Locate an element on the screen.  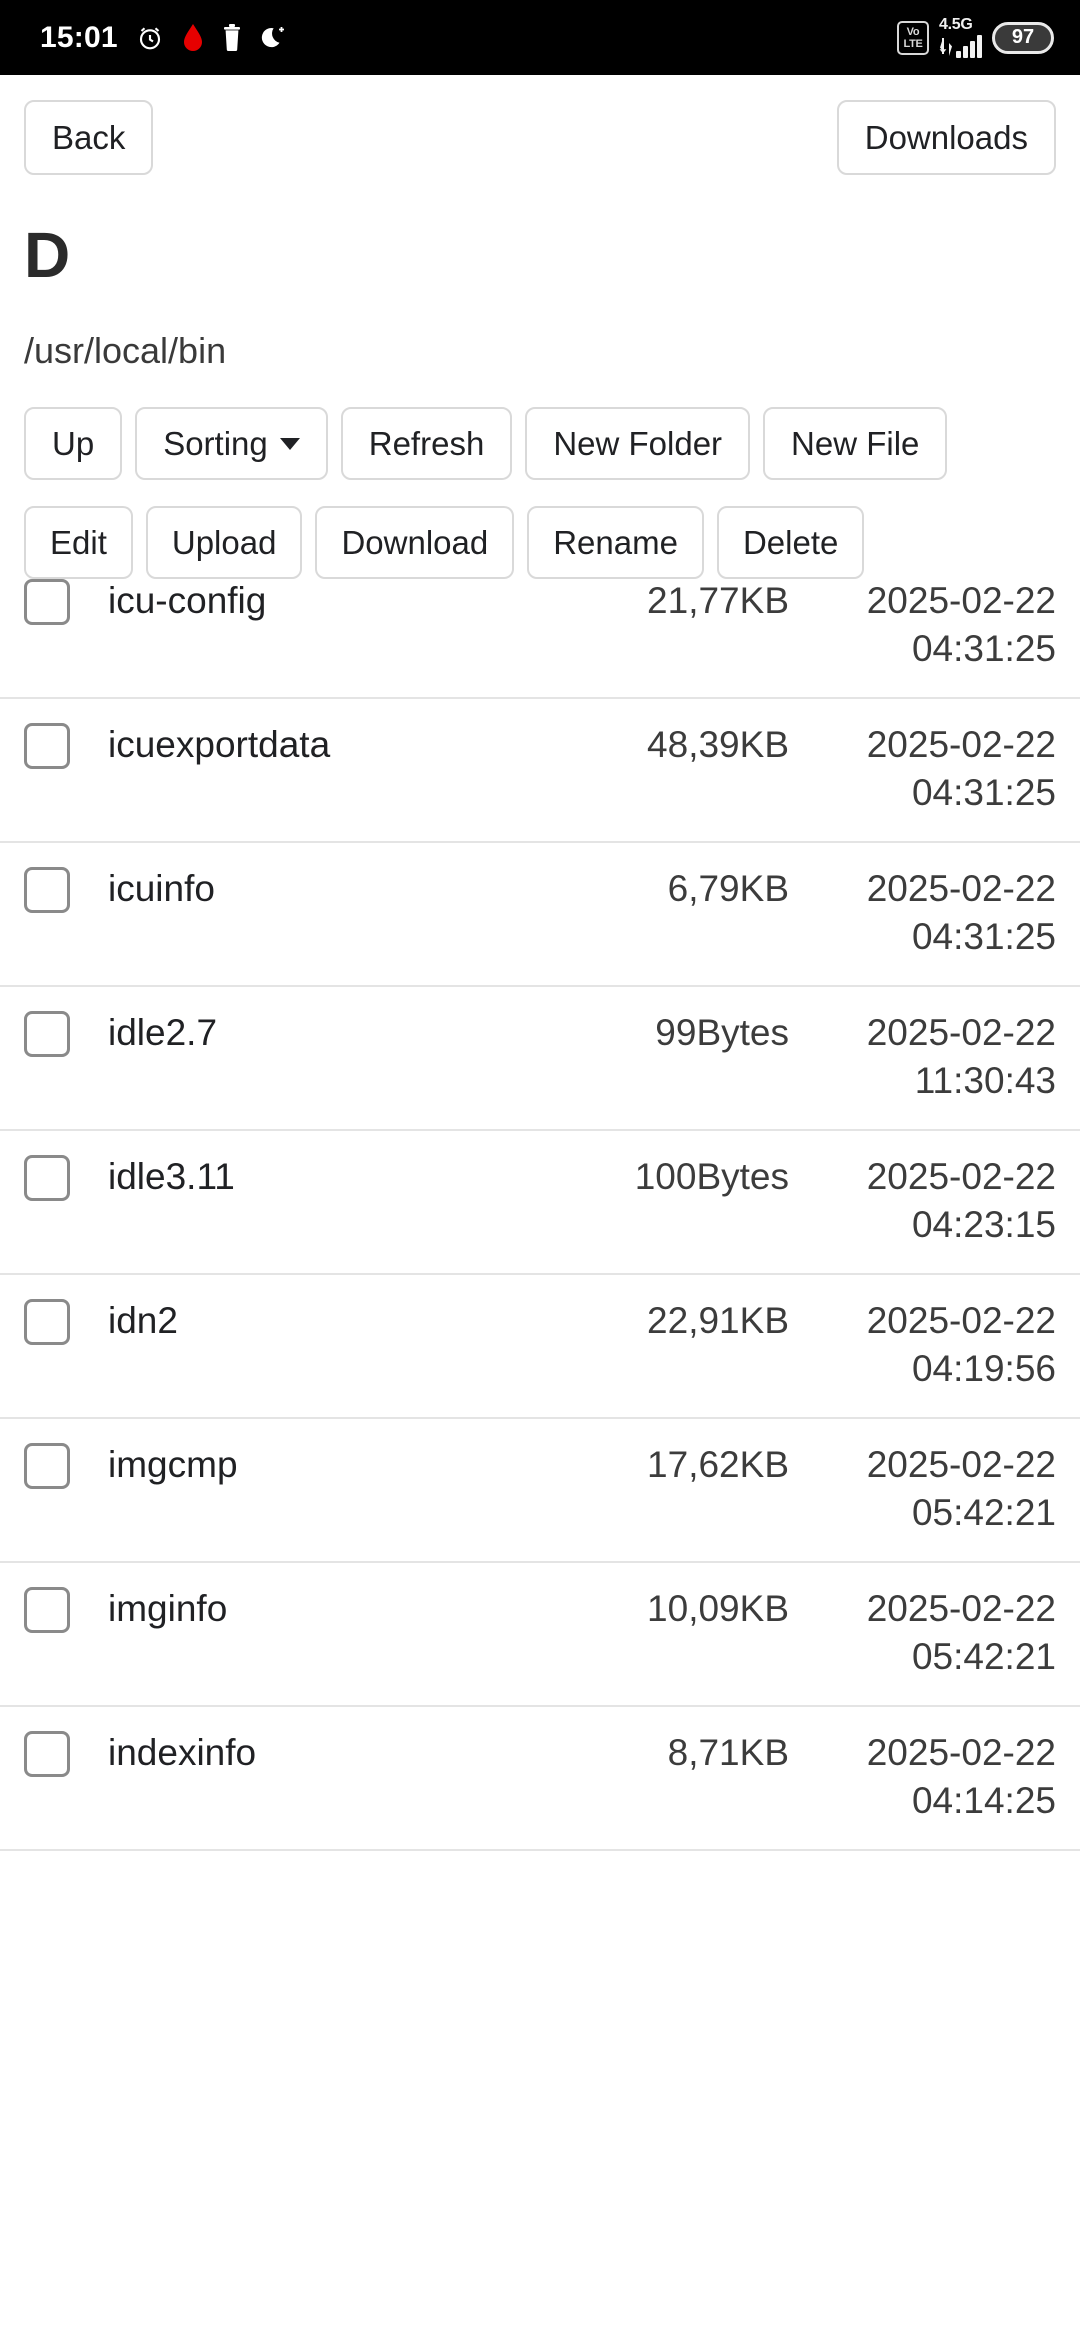
sorting-dropdown-inner: Sorting is located at coordinates (231, 443).